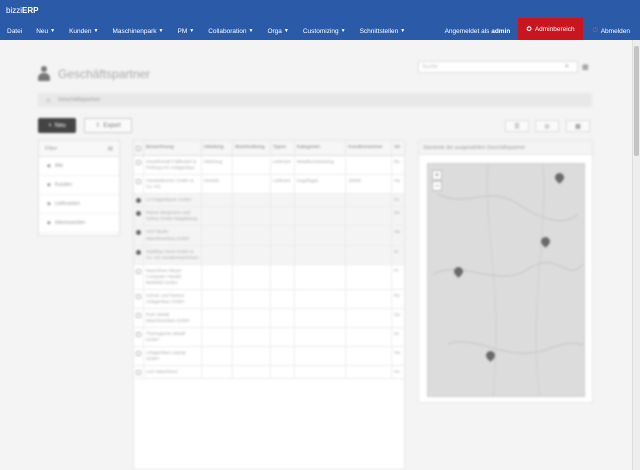  What do you see at coordinates (252, 148) in the screenshot?
I see `header-beschreibung: Beschreibung` at bounding box center [252, 148].